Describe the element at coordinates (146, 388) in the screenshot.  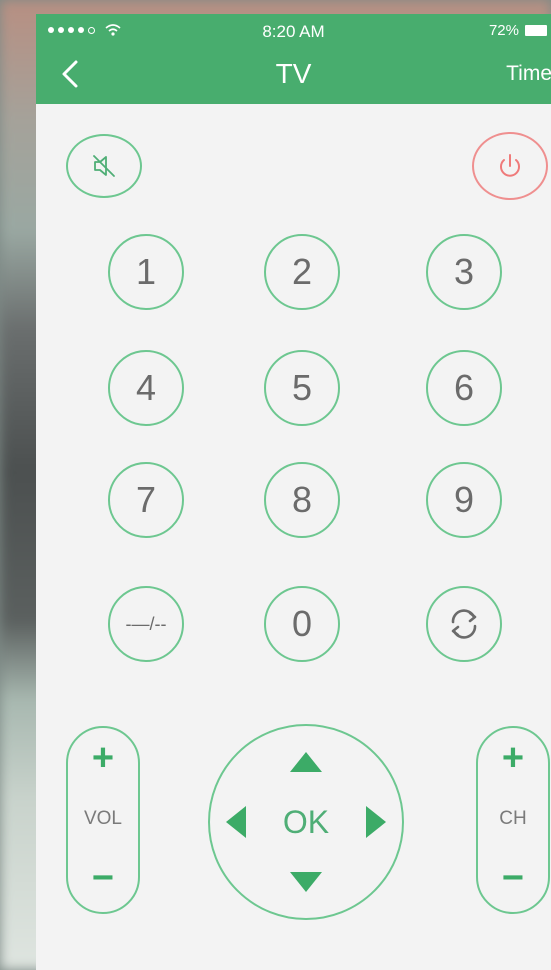
I see `digit-4-button: 4` at that location.